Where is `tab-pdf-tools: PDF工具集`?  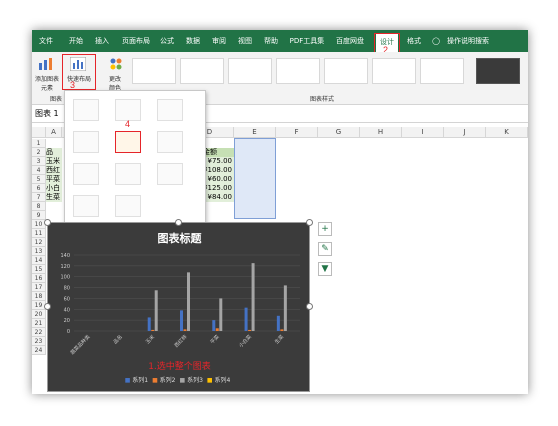
tab-pdf-tools: PDF工具集 is located at coordinates (307, 41).